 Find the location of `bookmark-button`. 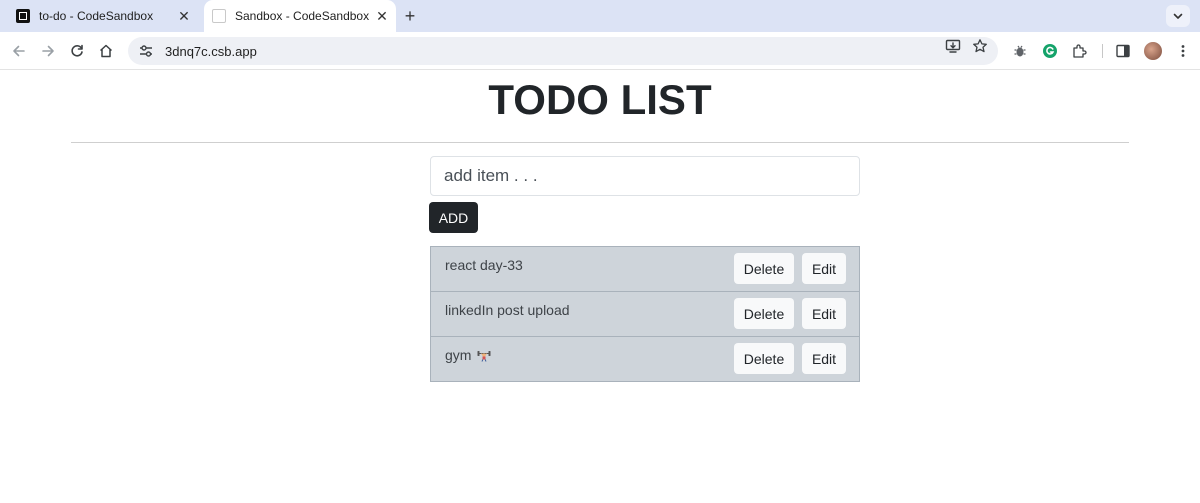

bookmark-button is located at coordinates (980, 46).